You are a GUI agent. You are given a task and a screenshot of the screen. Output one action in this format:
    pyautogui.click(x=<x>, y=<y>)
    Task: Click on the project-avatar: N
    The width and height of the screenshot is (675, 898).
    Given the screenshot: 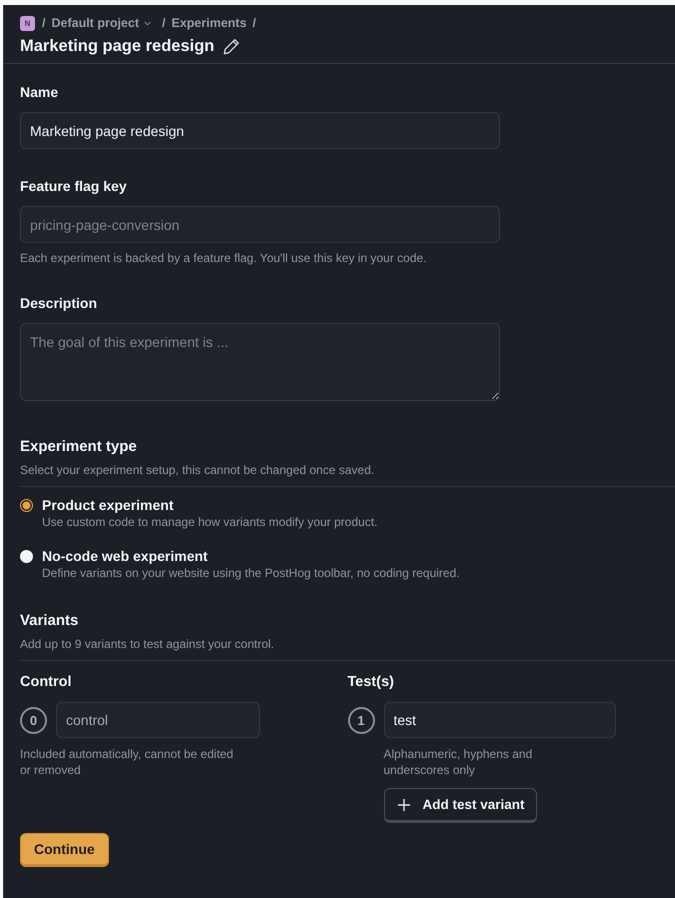 What is the action you would take?
    pyautogui.click(x=27, y=23)
    